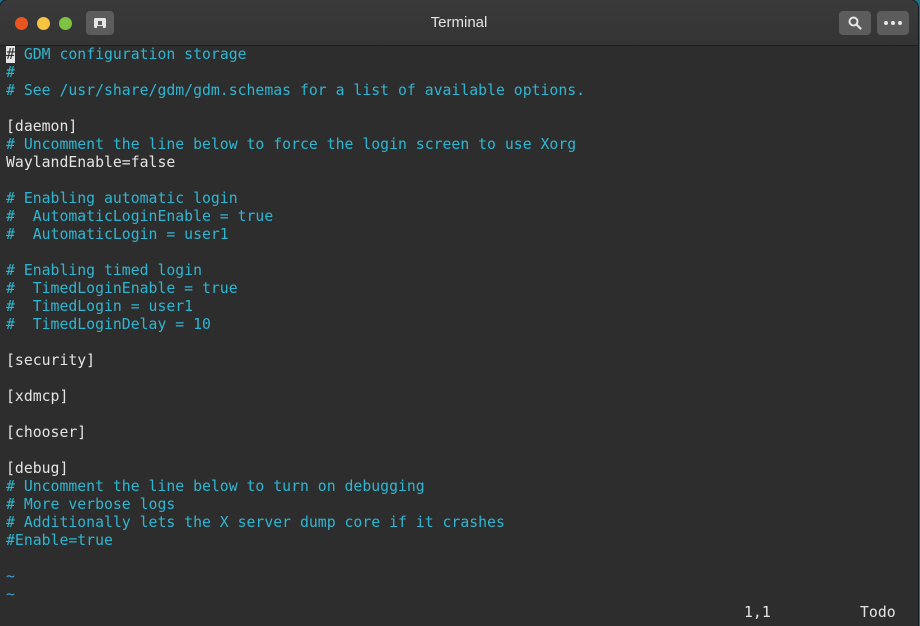 Image resolution: width=920 pixels, height=626 pixels. I want to click on buffer-line: # More verbose logs, so click(462, 505).